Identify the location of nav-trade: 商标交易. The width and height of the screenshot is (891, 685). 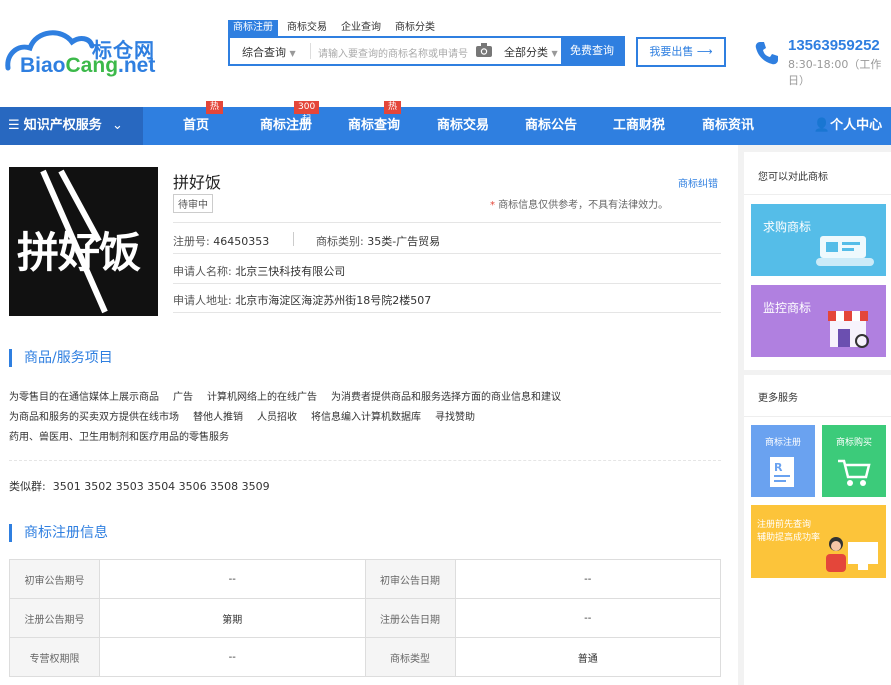
(463, 126).